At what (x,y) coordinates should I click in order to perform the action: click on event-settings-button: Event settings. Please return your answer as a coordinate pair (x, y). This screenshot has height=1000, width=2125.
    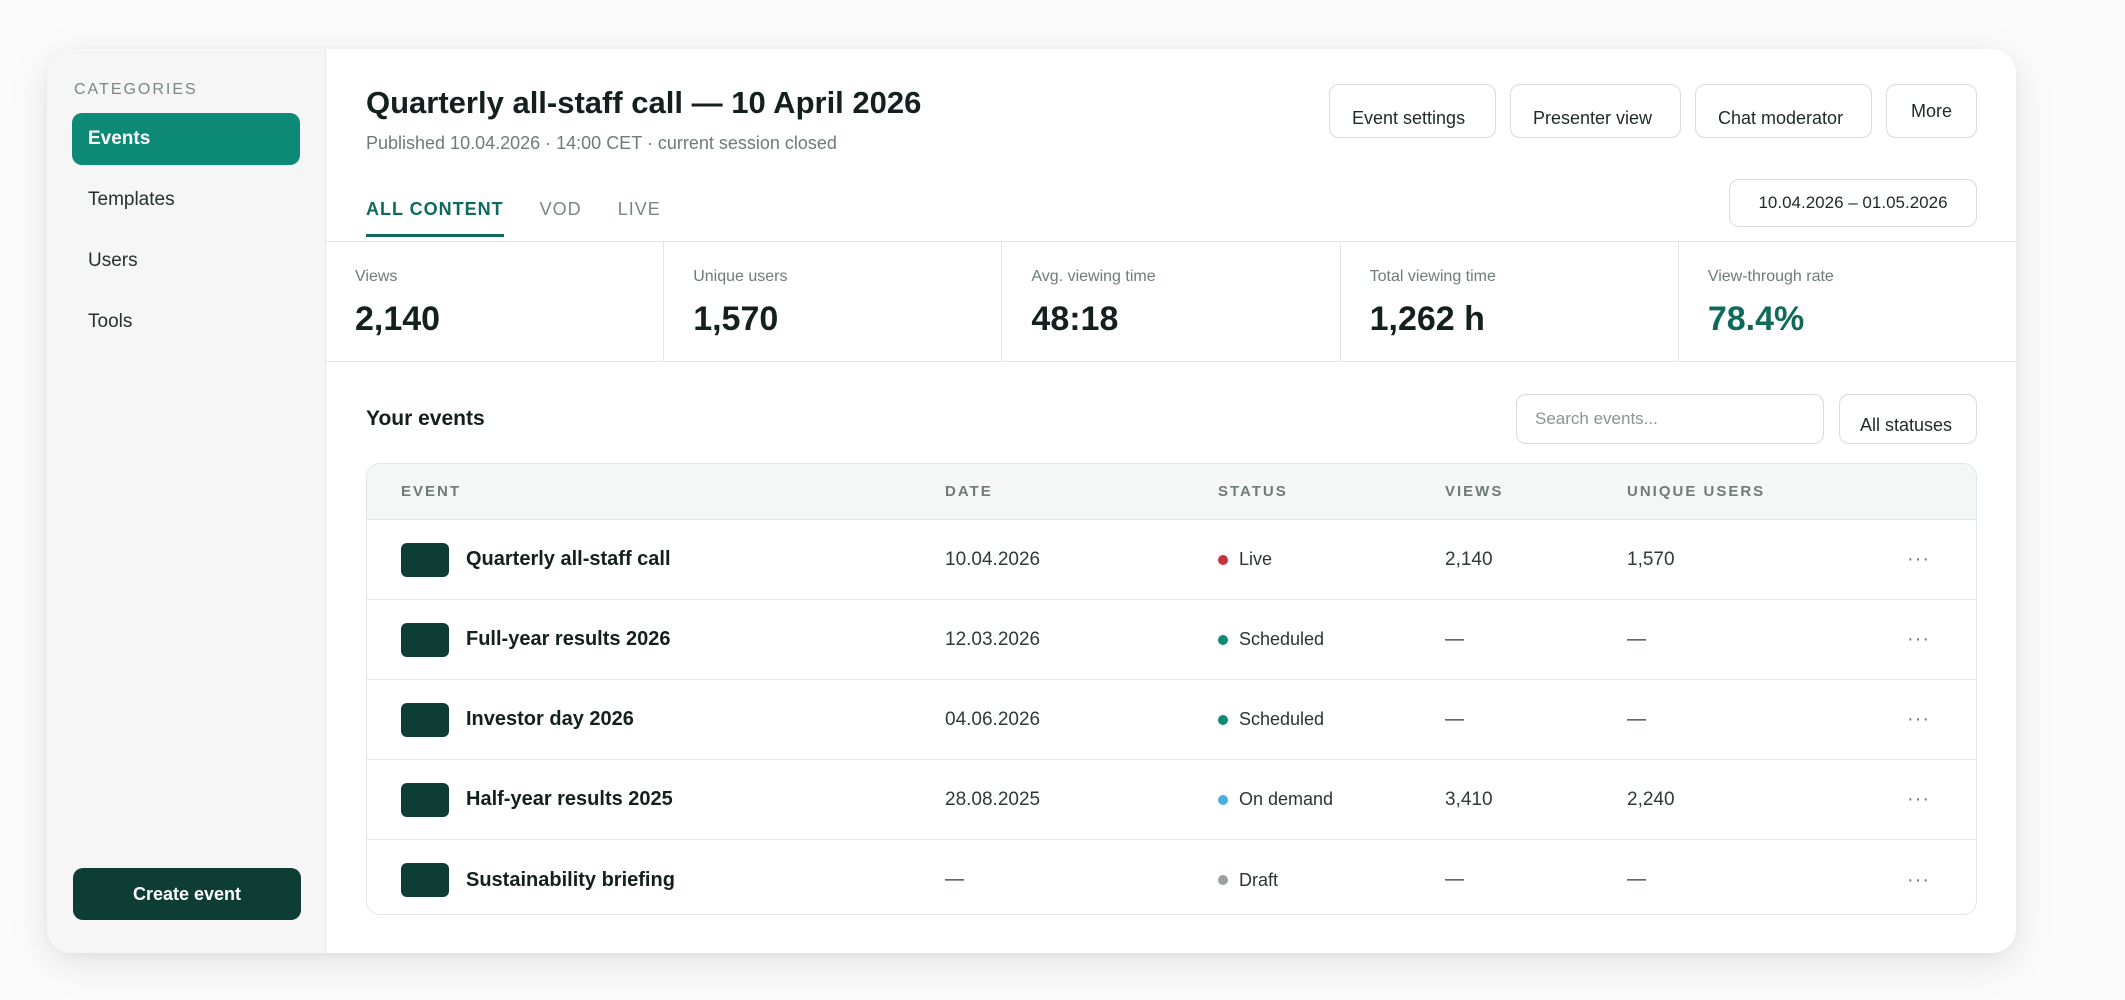
    Looking at the image, I should click on (1412, 111).